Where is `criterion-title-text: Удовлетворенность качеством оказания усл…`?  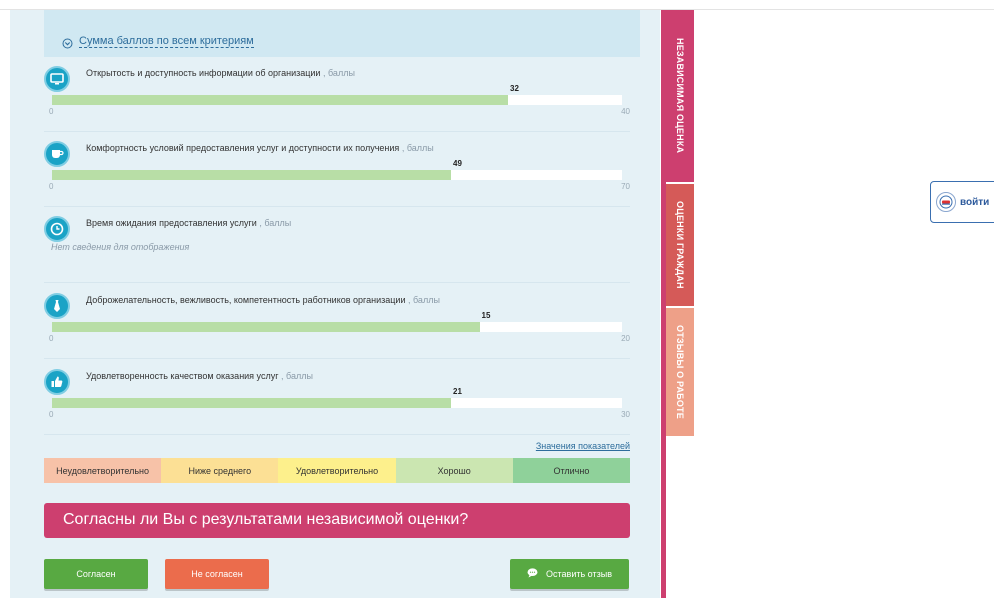
criterion-title-text: Удовлетворенность качеством оказания усл… is located at coordinates (182, 376).